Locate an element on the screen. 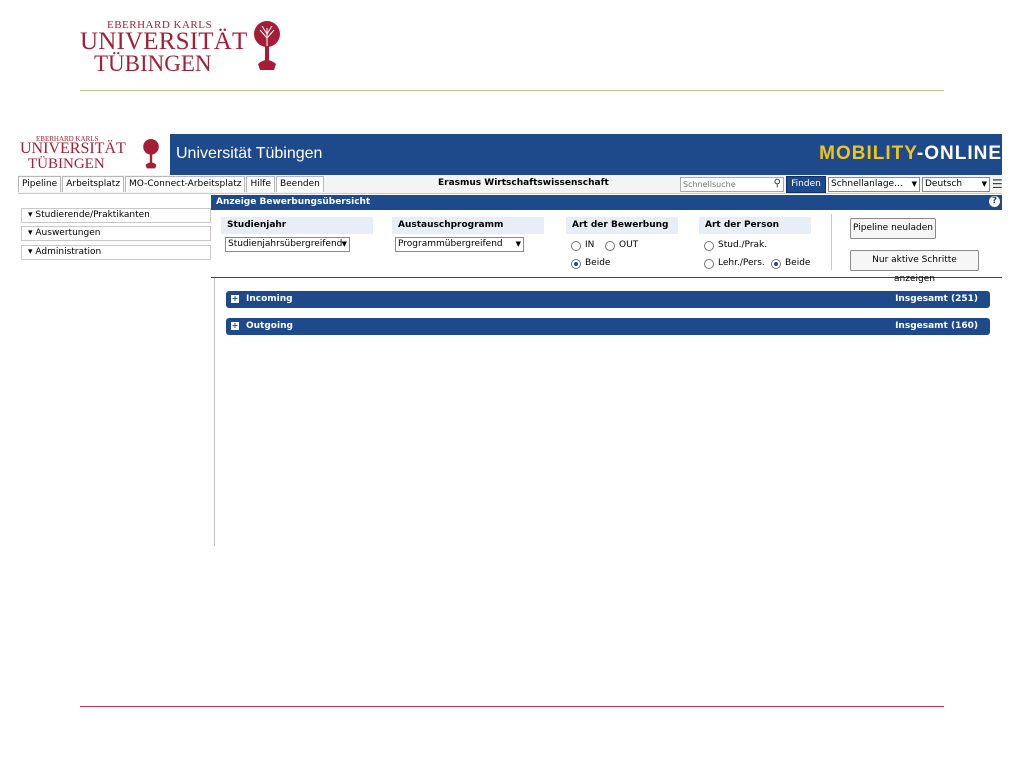  radio-stud-prak-button is located at coordinates (709, 245).